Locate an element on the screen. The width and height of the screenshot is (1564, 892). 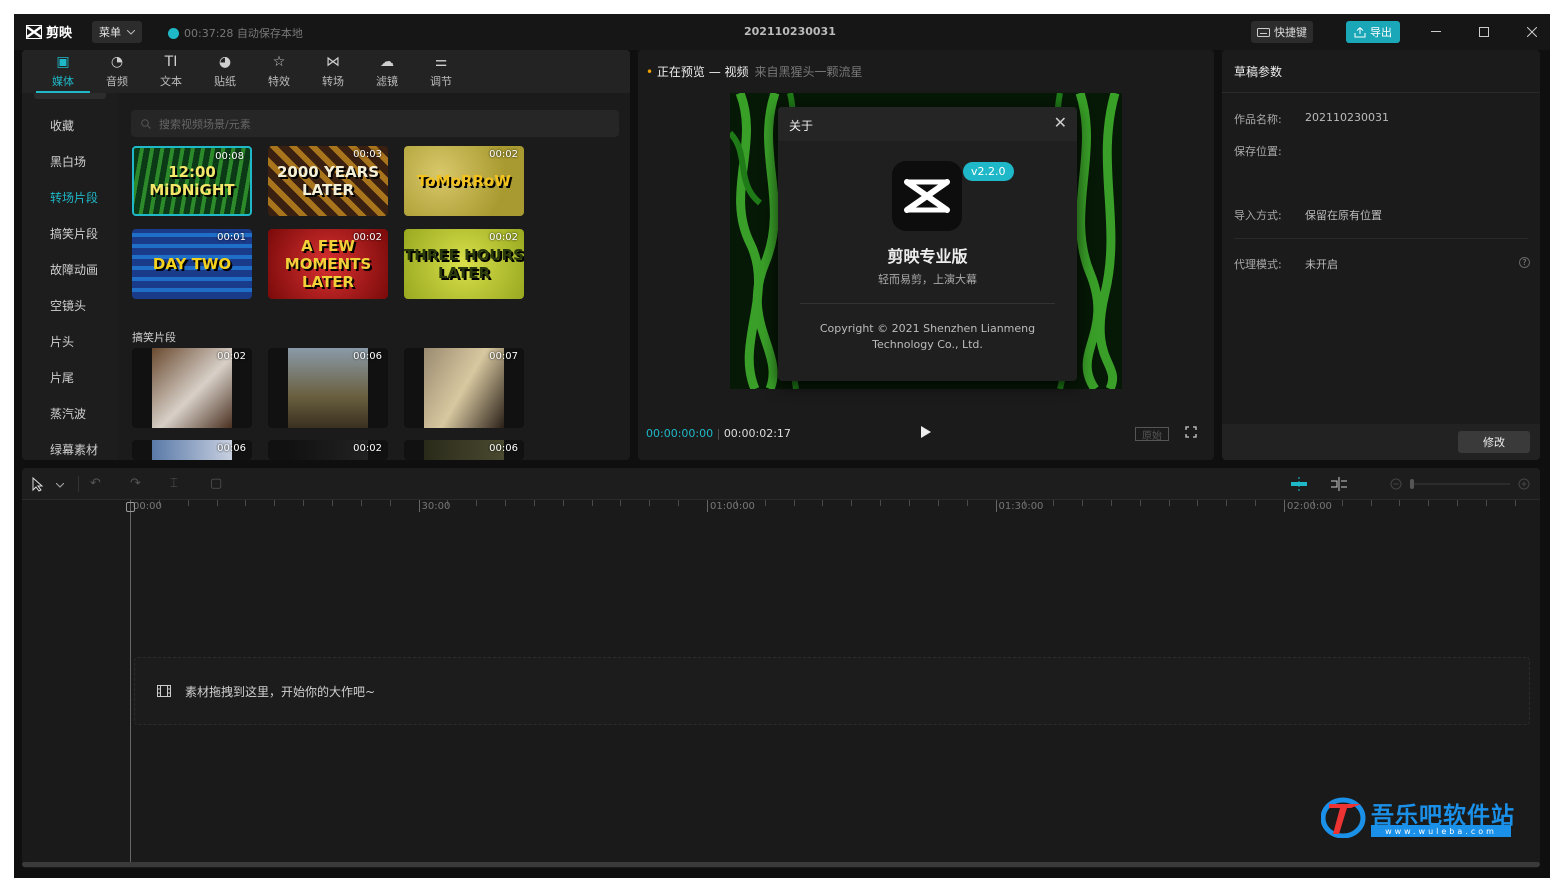
sidebar-item: 绿幕素材 is located at coordinates (74, 449).